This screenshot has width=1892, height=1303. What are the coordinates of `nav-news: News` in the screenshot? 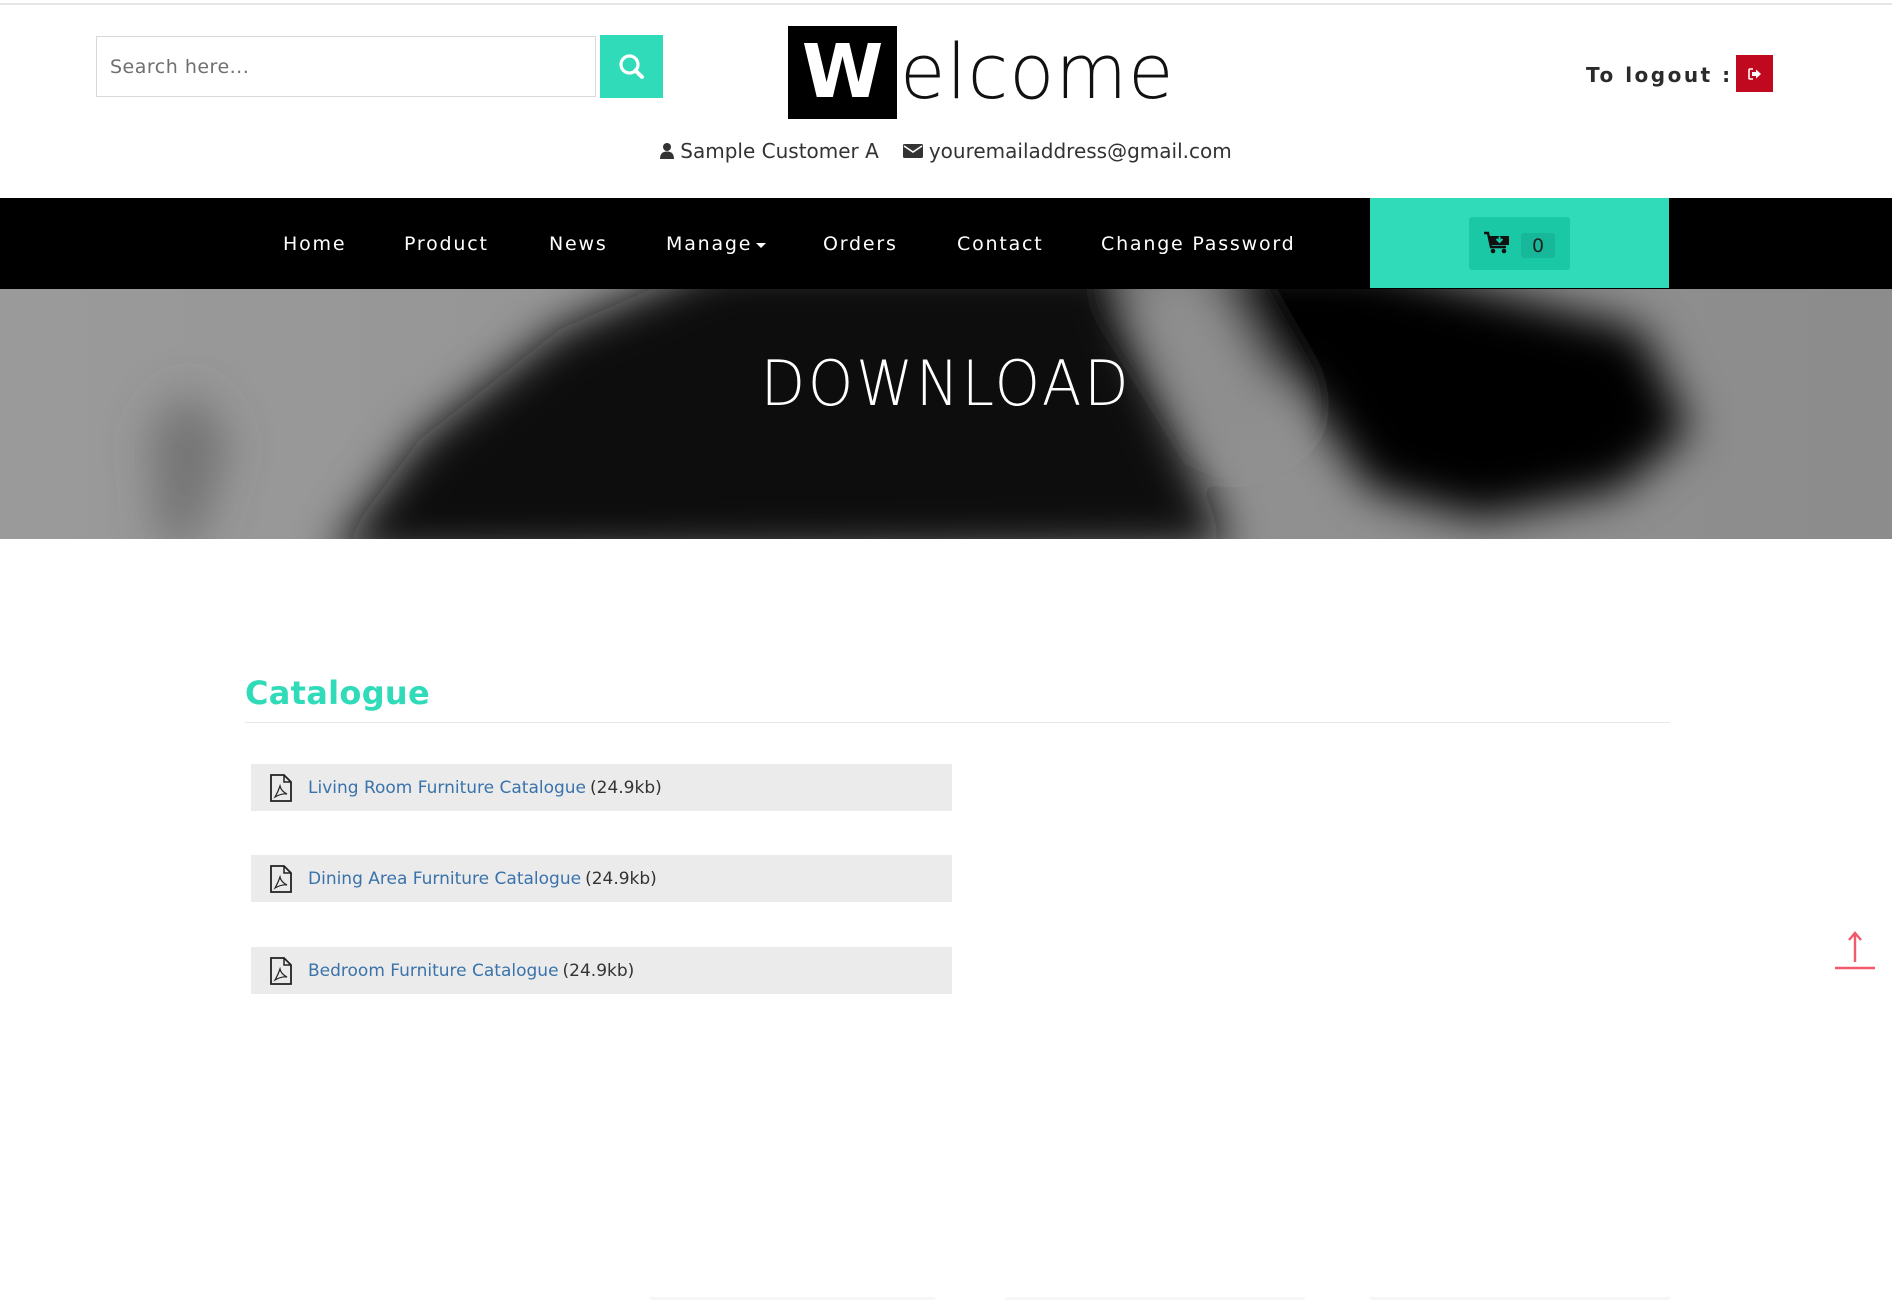 It's located at (578, 243).